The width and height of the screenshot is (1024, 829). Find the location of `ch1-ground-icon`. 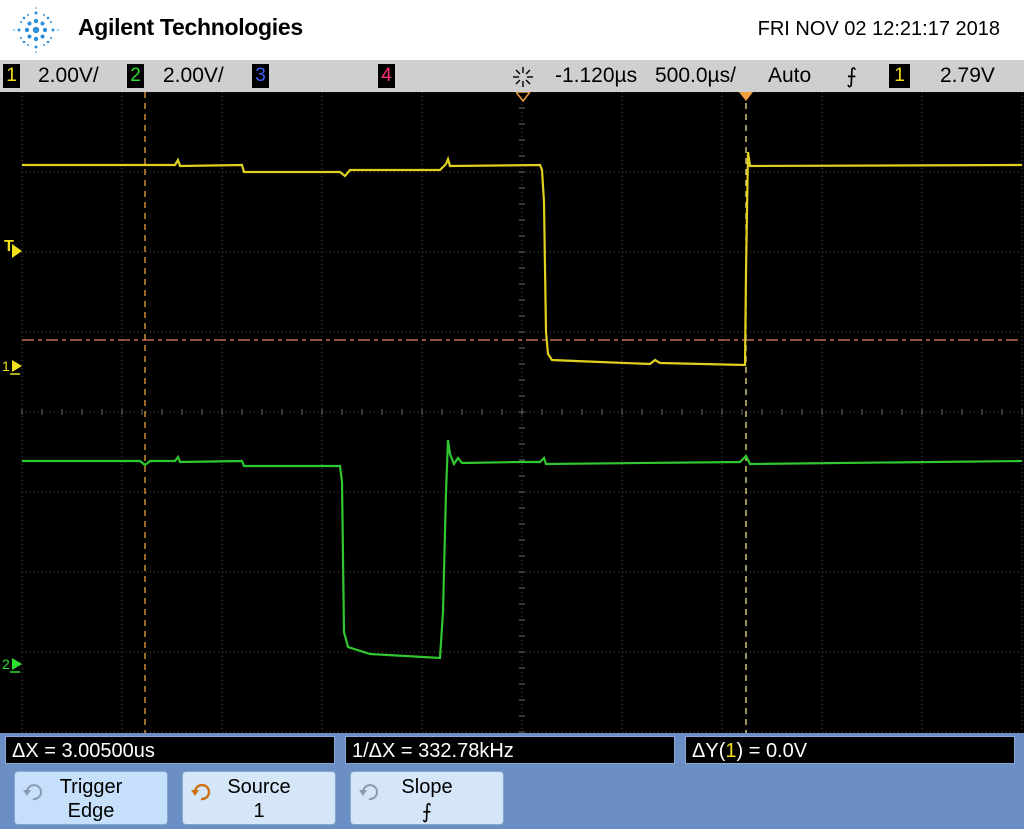

ch1-ground-icon is located at coordinates (16, 367).